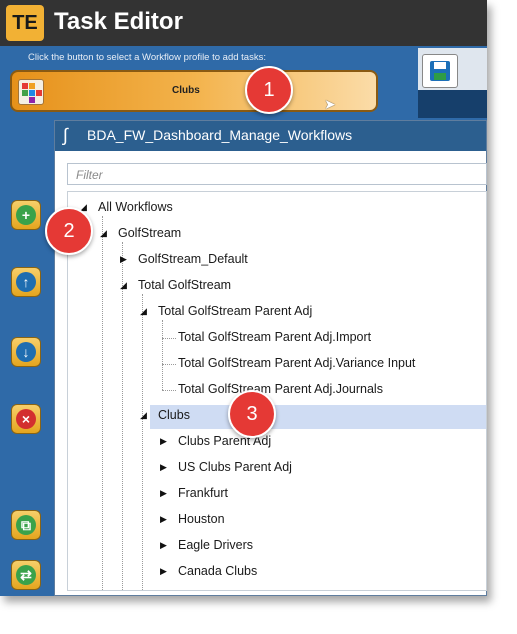 This screenshot has width=517, height=634. I want to click on dialog-title: BDA_FW_Dashboard_Manage_Workflows, so click(220, 135).